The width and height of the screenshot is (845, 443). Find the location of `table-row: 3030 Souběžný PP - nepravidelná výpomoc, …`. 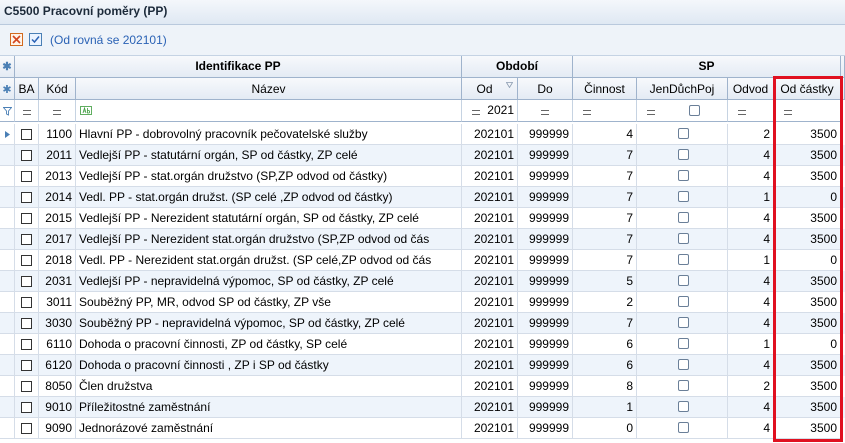

table-row: 3030 Souběžný PP - nepravidelná výpomoc, … is located at coordinates (422, 323).